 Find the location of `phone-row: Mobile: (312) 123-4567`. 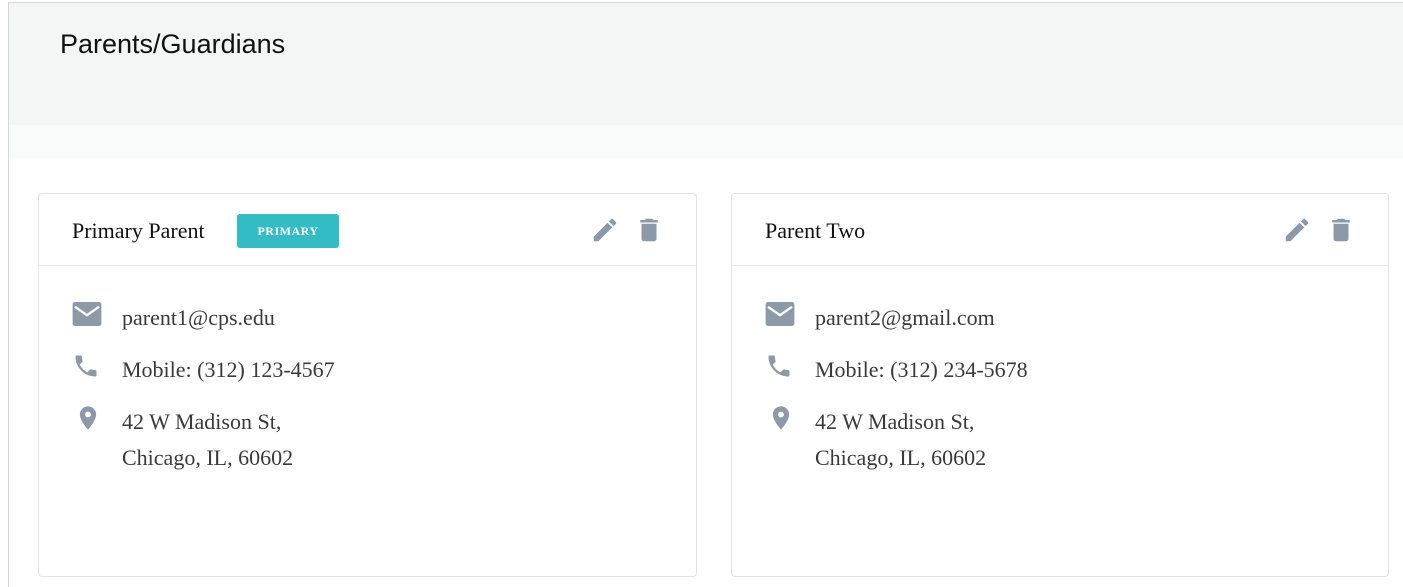

phone-row: Mobile: (312) 123-4567 is located at coordinates (203, 370).